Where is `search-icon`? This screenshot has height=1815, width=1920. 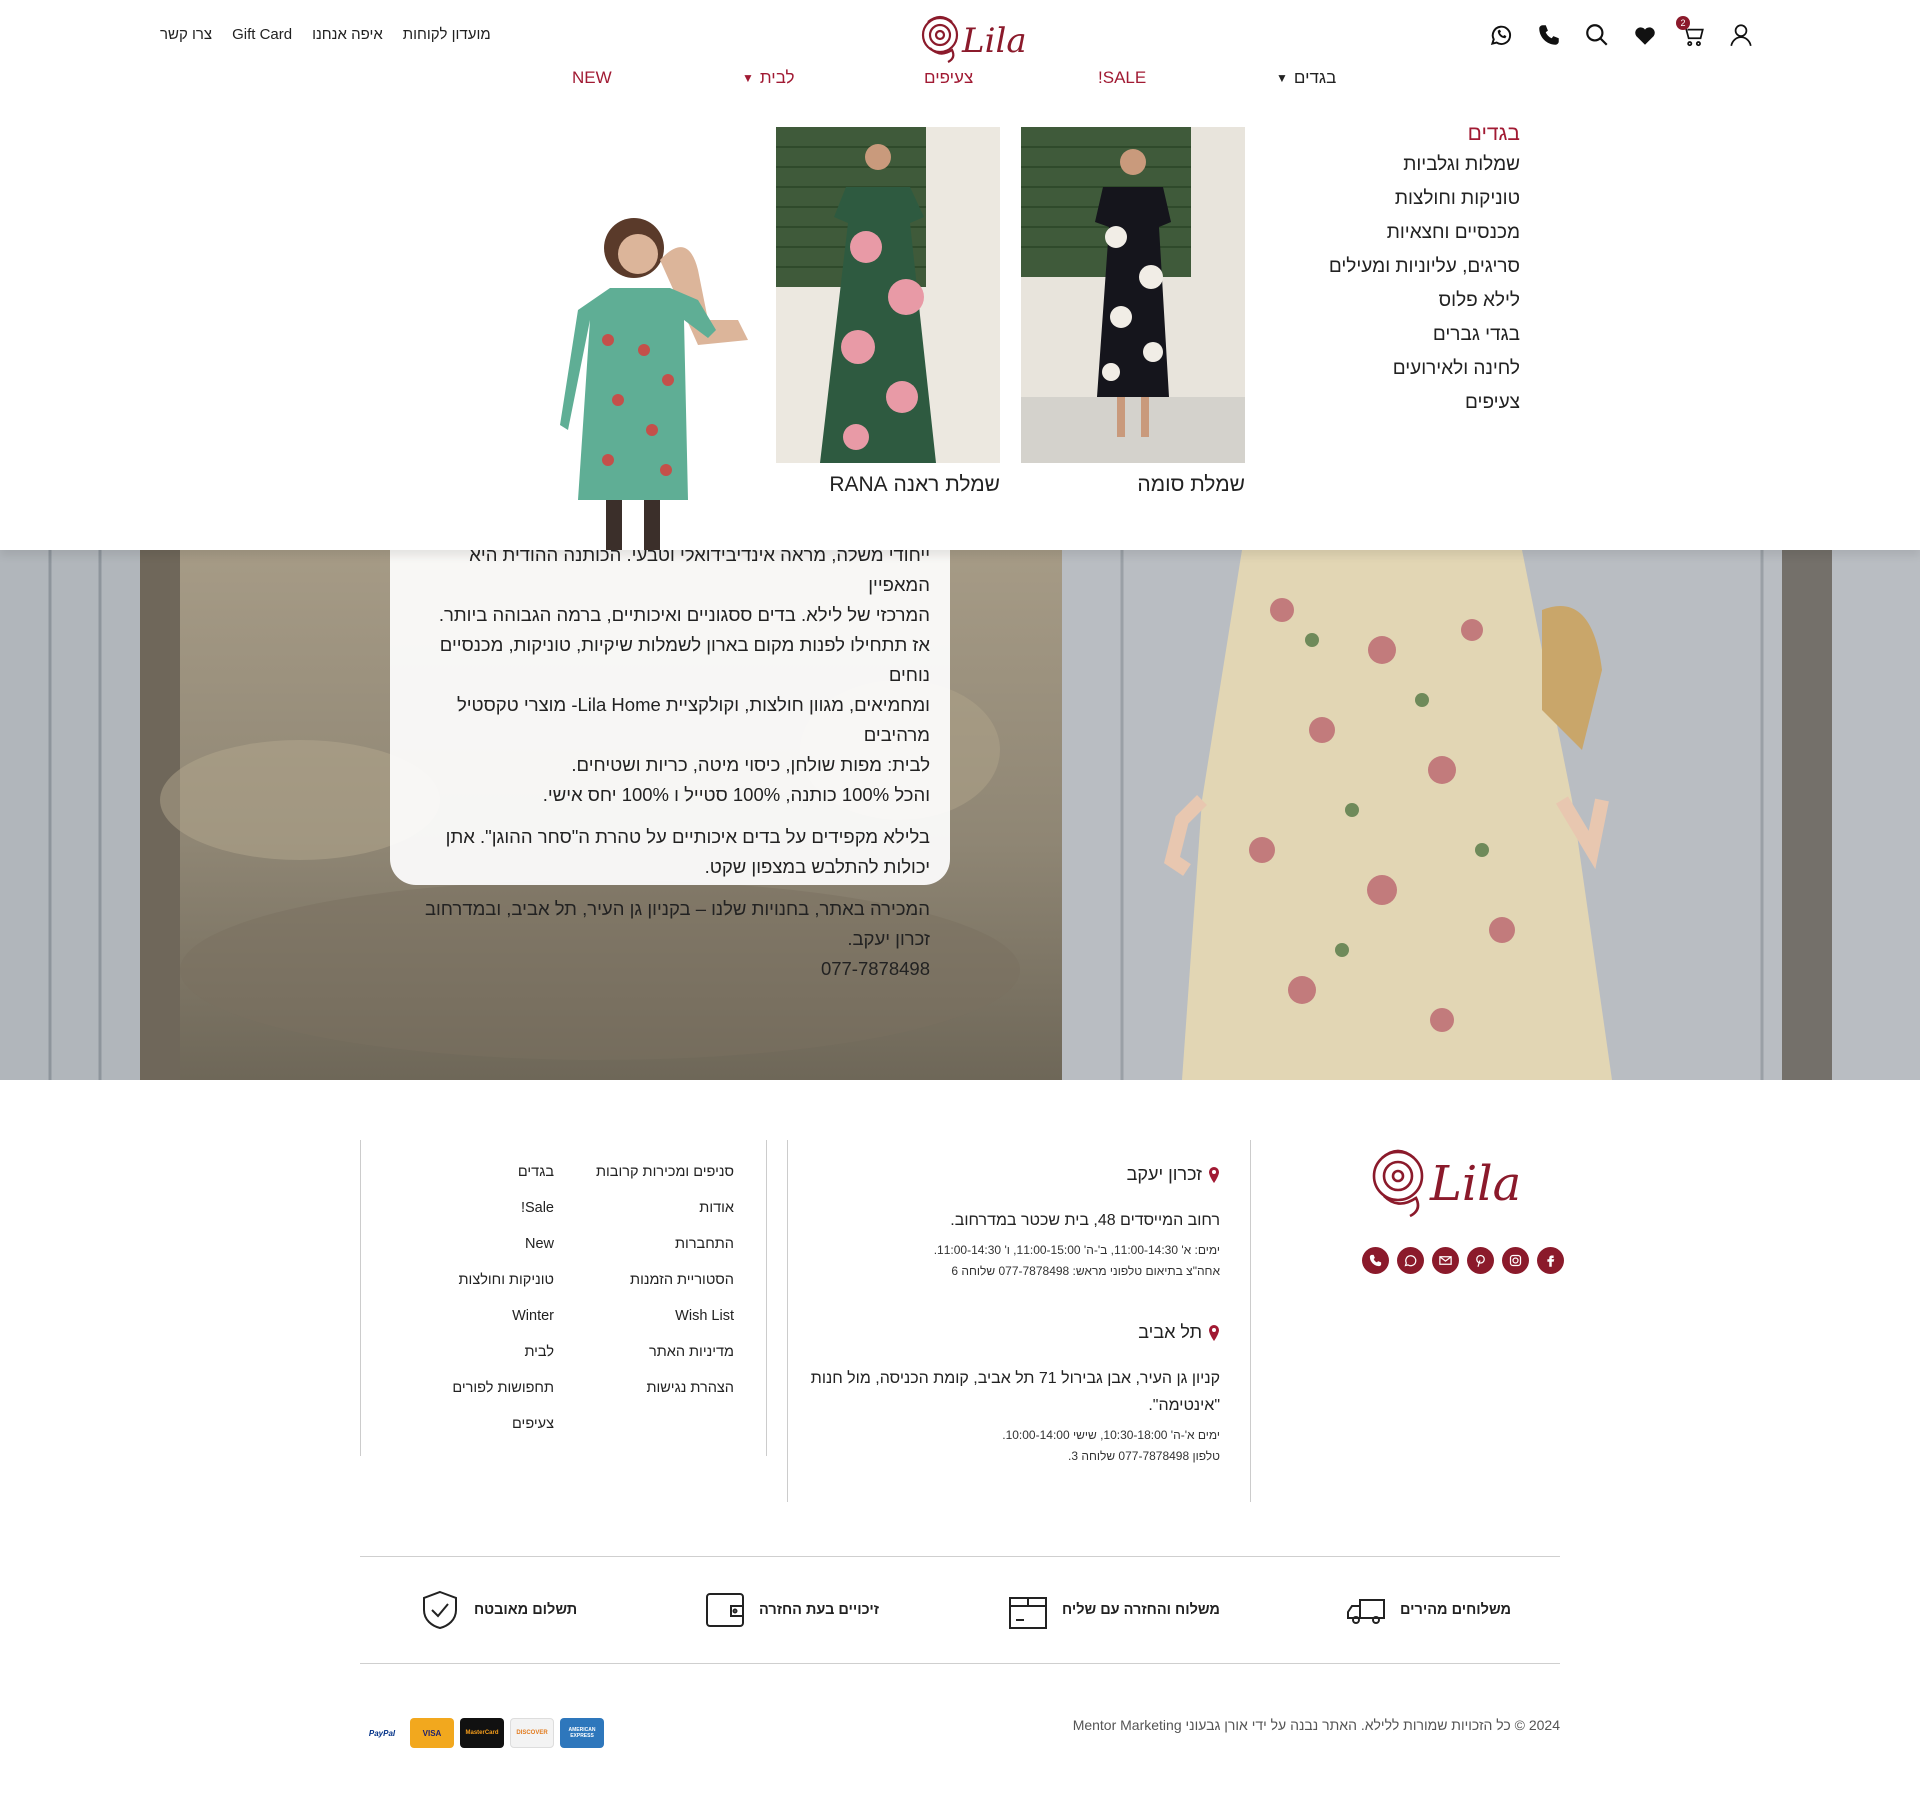
search-icon is located at coordinates (1597, 35).